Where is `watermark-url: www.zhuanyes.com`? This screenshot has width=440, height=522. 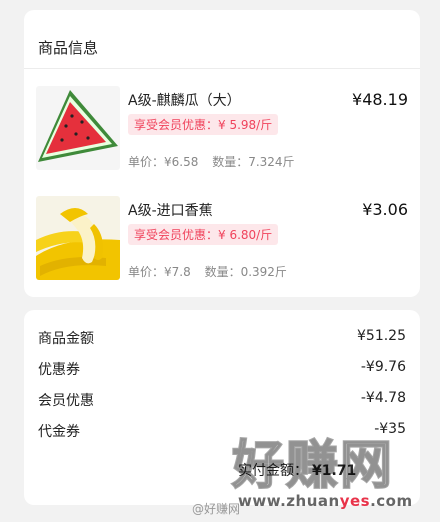
watermark-url: www.zhuanyes.com is located at coordinates (325, 501).